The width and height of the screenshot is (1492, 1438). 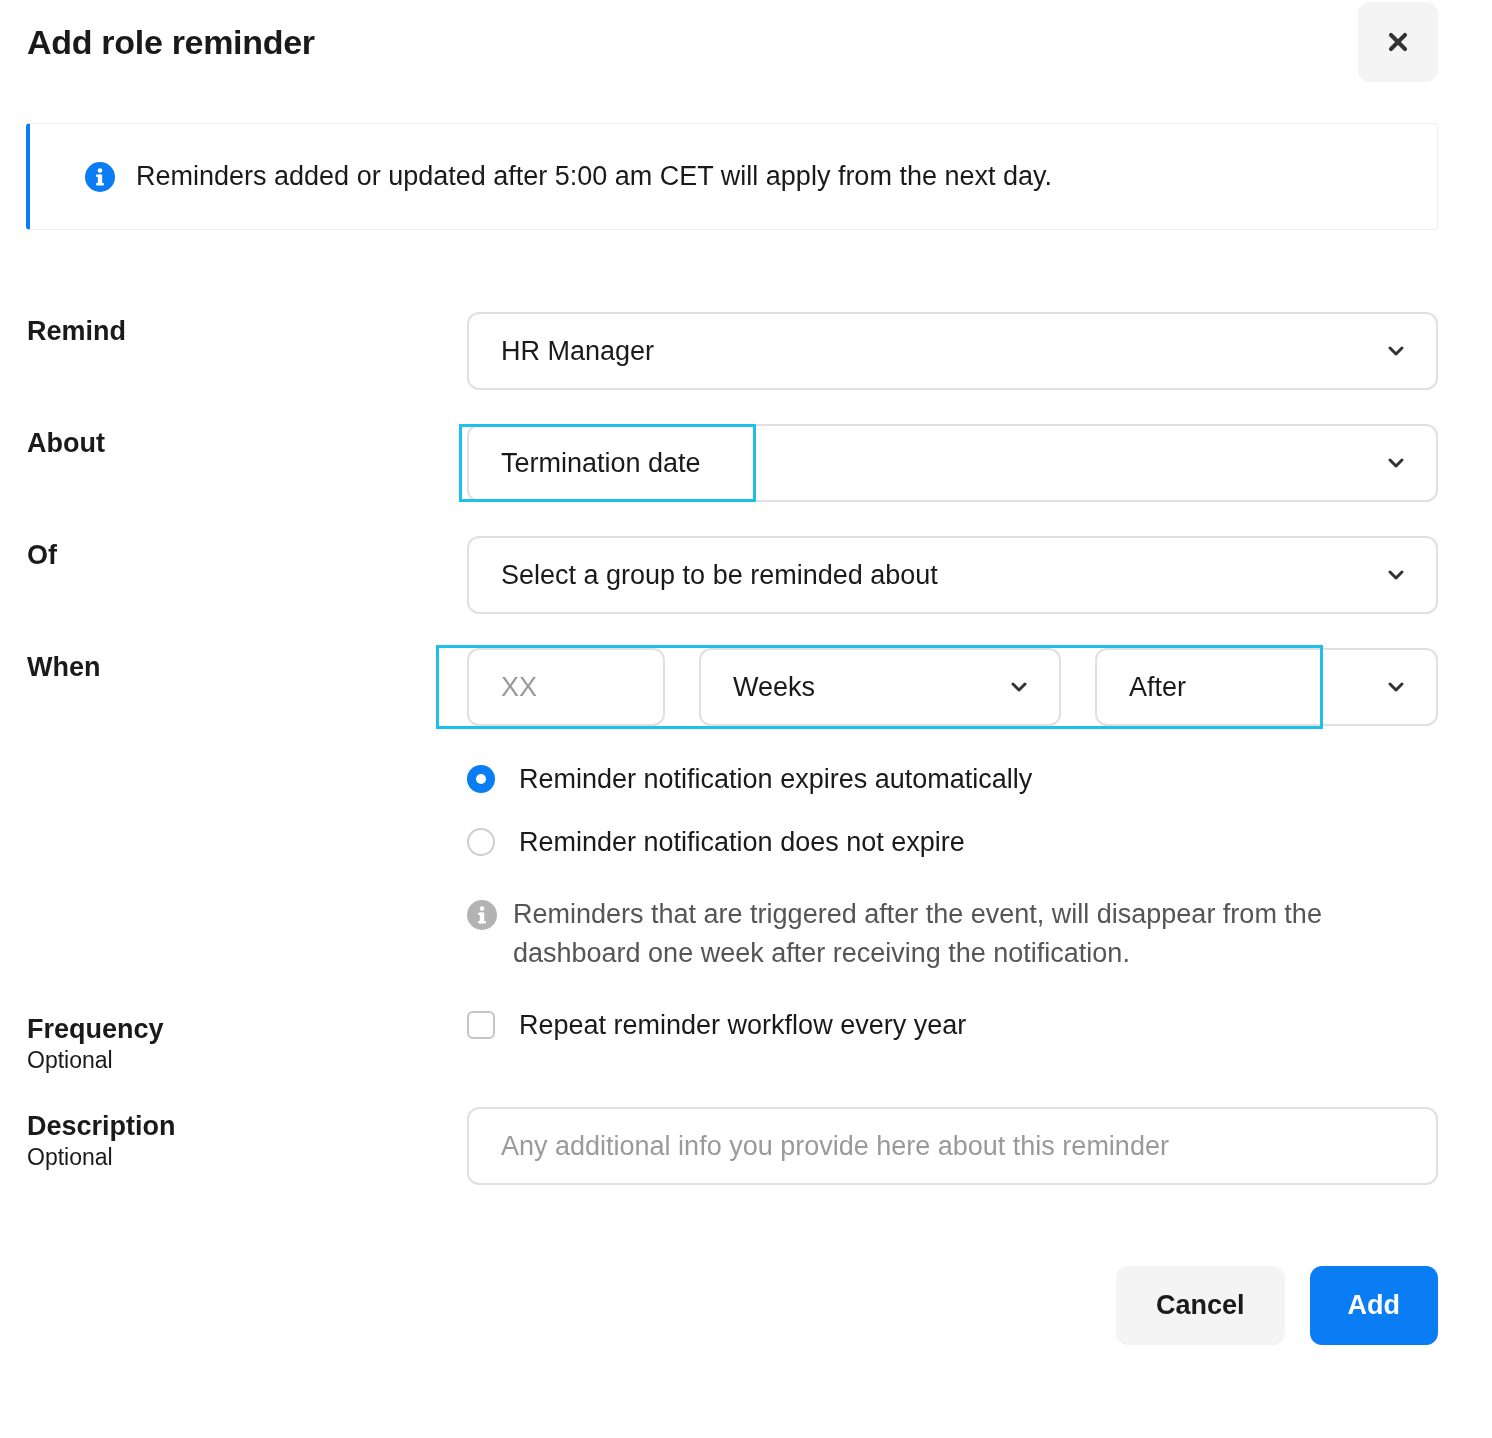 What do you see at coordinates (66, 443) in the screenshot?
I see `field-label: About` at bounding box center [66, 443].